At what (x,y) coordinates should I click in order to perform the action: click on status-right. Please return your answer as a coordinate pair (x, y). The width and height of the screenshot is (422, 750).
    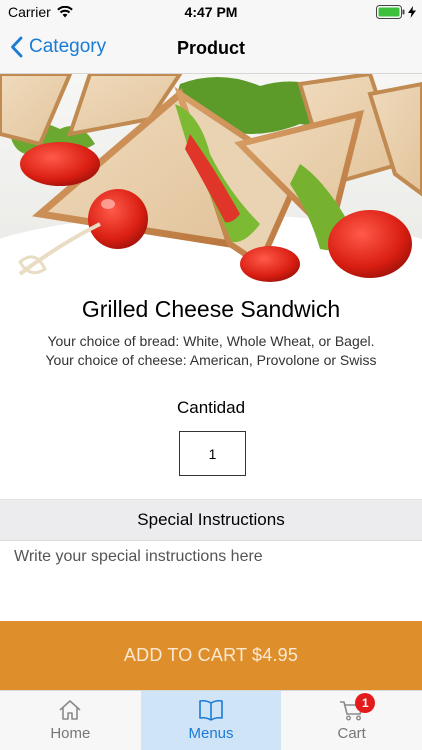
    Looking at the image, I should click on (396, 12).